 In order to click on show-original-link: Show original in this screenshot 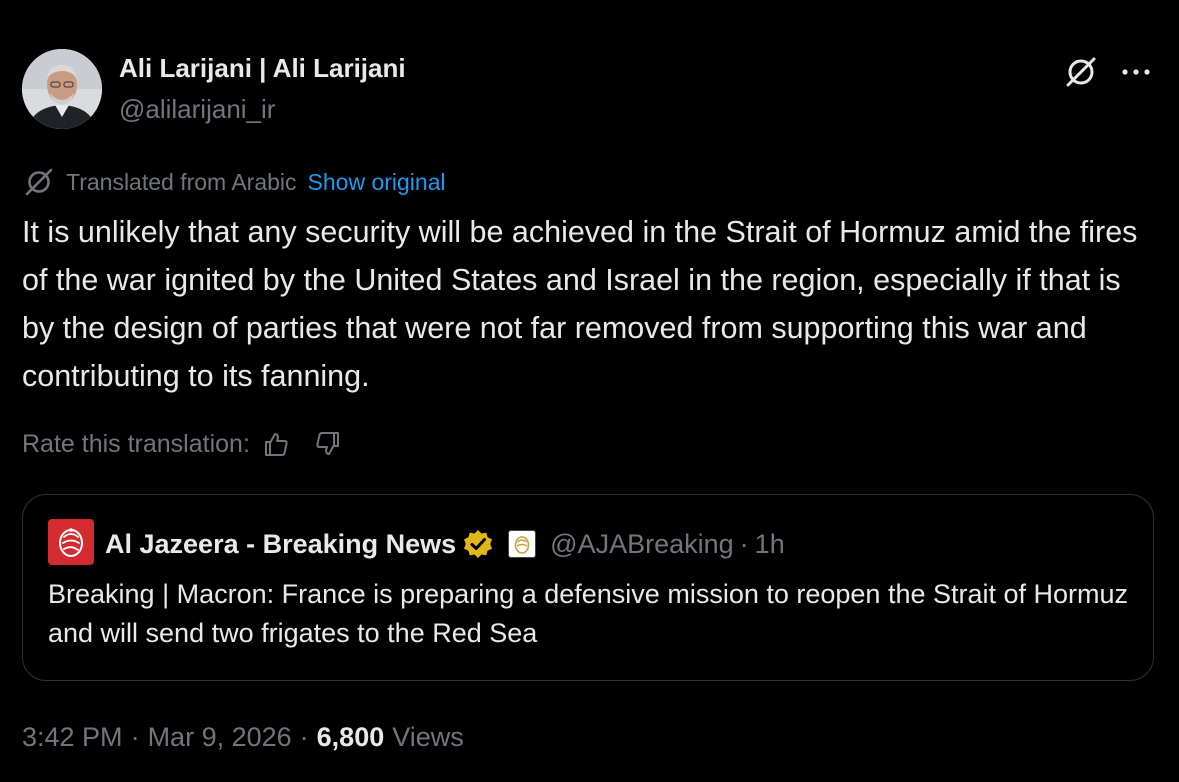, I will do `click(377, 182)`.